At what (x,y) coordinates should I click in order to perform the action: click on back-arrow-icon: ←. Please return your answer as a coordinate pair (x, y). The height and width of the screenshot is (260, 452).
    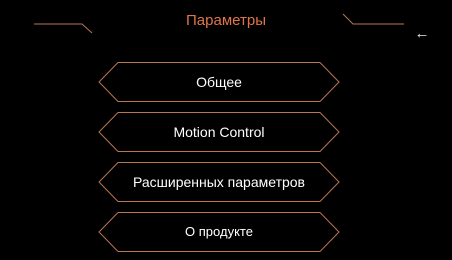
    Looking at the image, I should click on (422, 33).